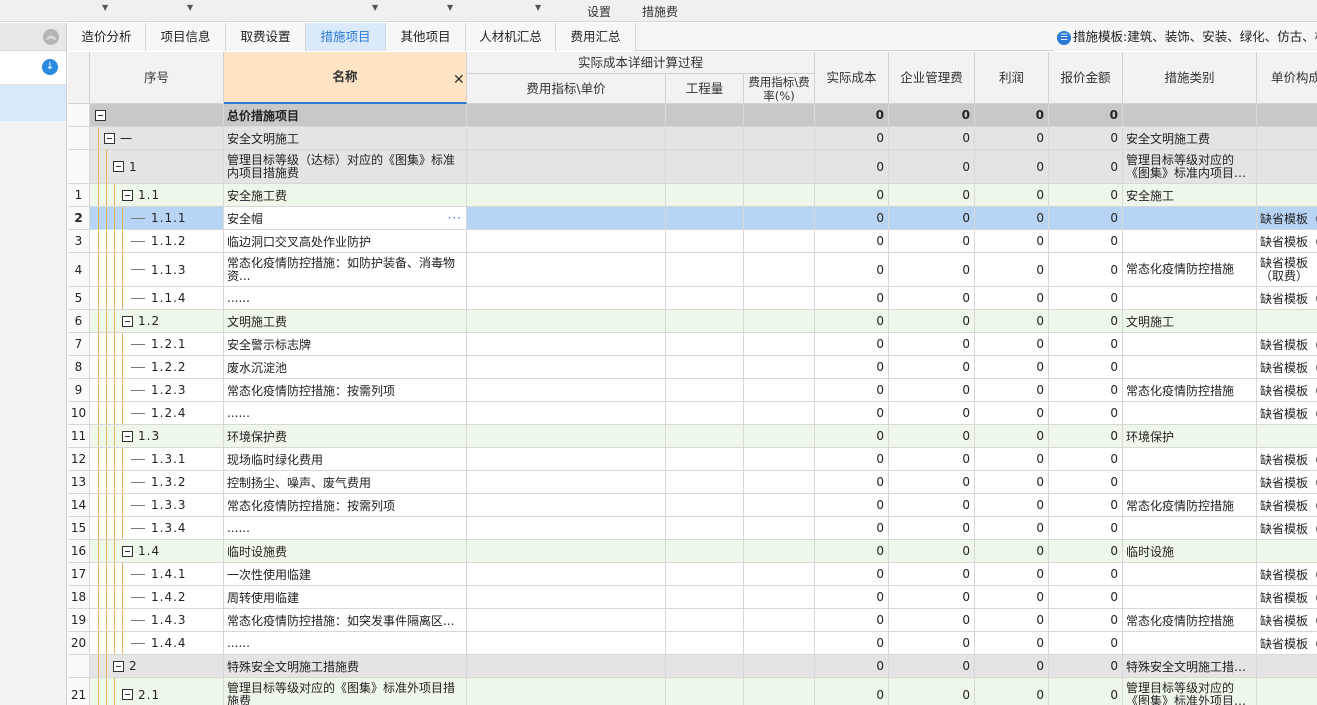  I want to click on header-profit: 利润, so click(1012, 78).